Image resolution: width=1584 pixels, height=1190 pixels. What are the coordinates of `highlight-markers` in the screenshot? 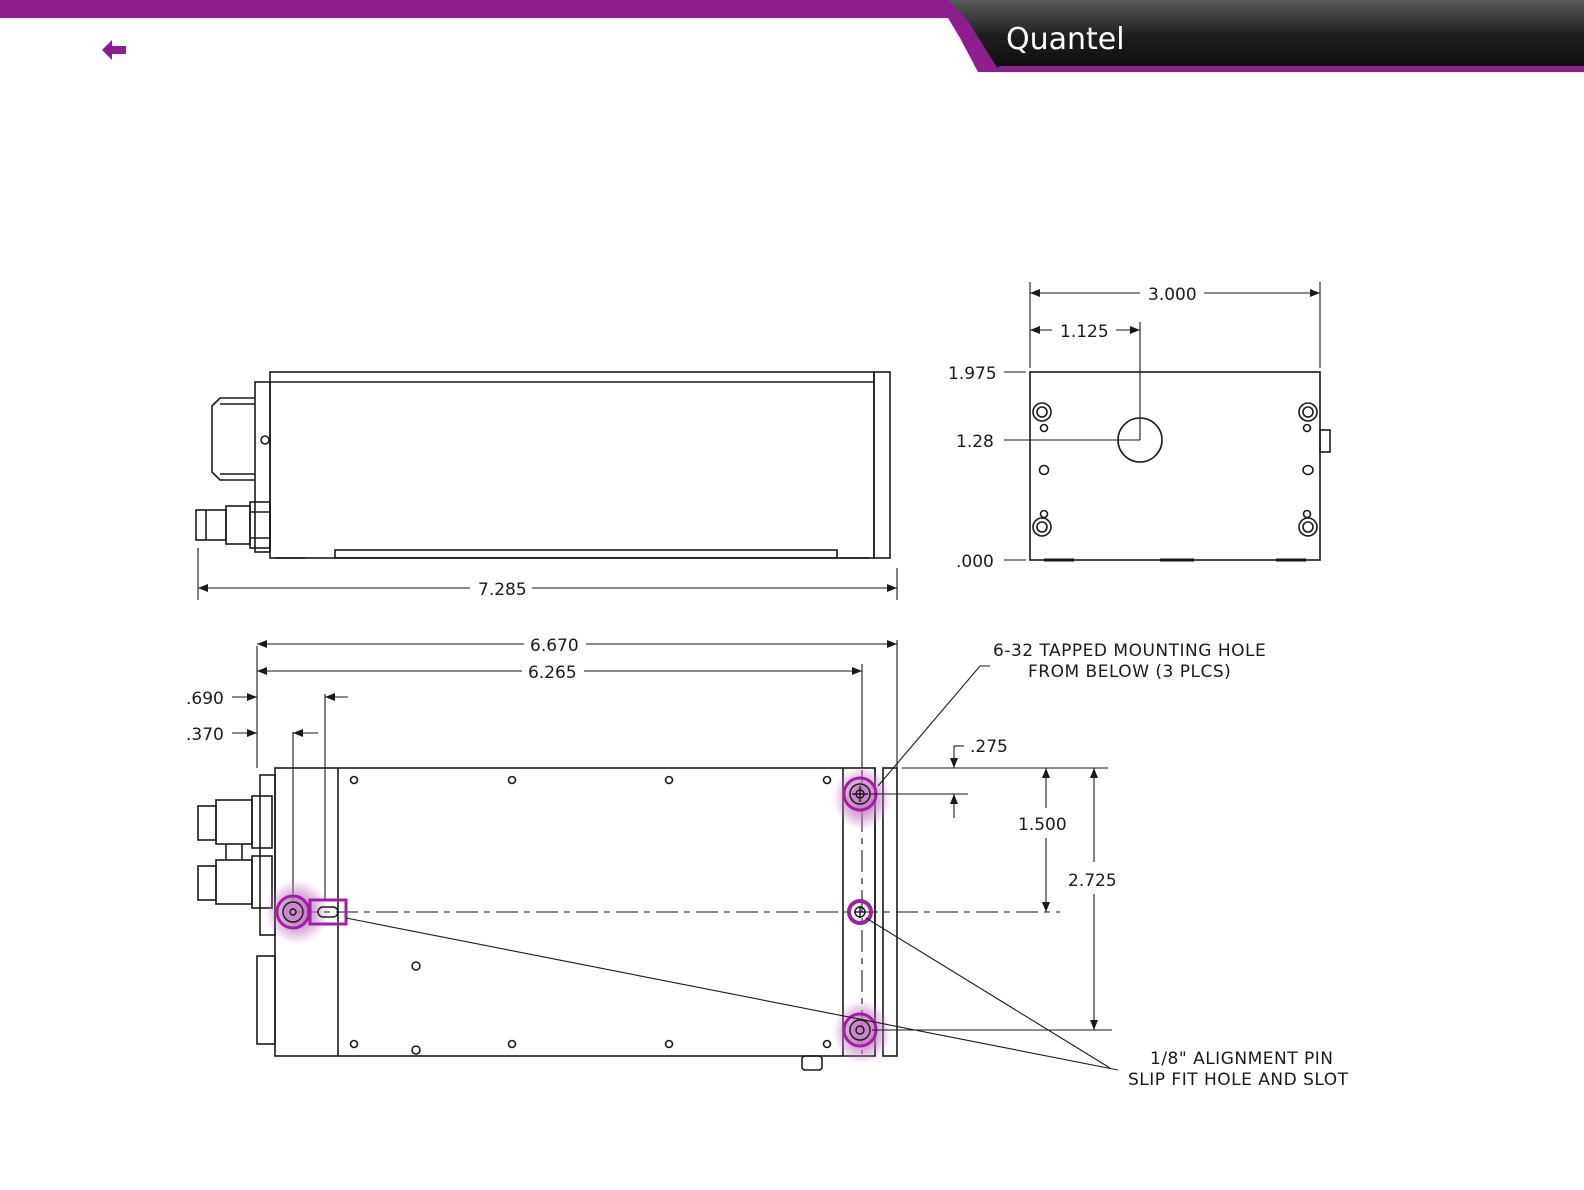 It's located at (578, 915).